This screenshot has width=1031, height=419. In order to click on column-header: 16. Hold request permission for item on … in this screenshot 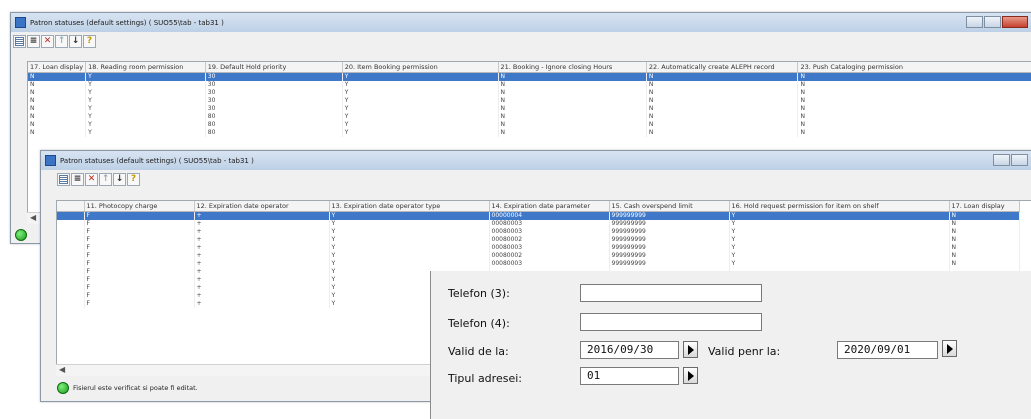, I will do `click(839, 206)`.